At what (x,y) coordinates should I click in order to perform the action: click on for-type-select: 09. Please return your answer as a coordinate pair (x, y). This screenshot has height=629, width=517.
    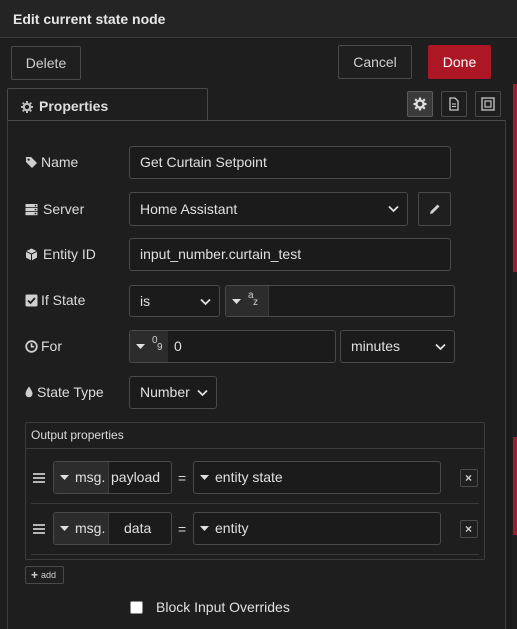
    Looking at the image, I should click on (149, 346).